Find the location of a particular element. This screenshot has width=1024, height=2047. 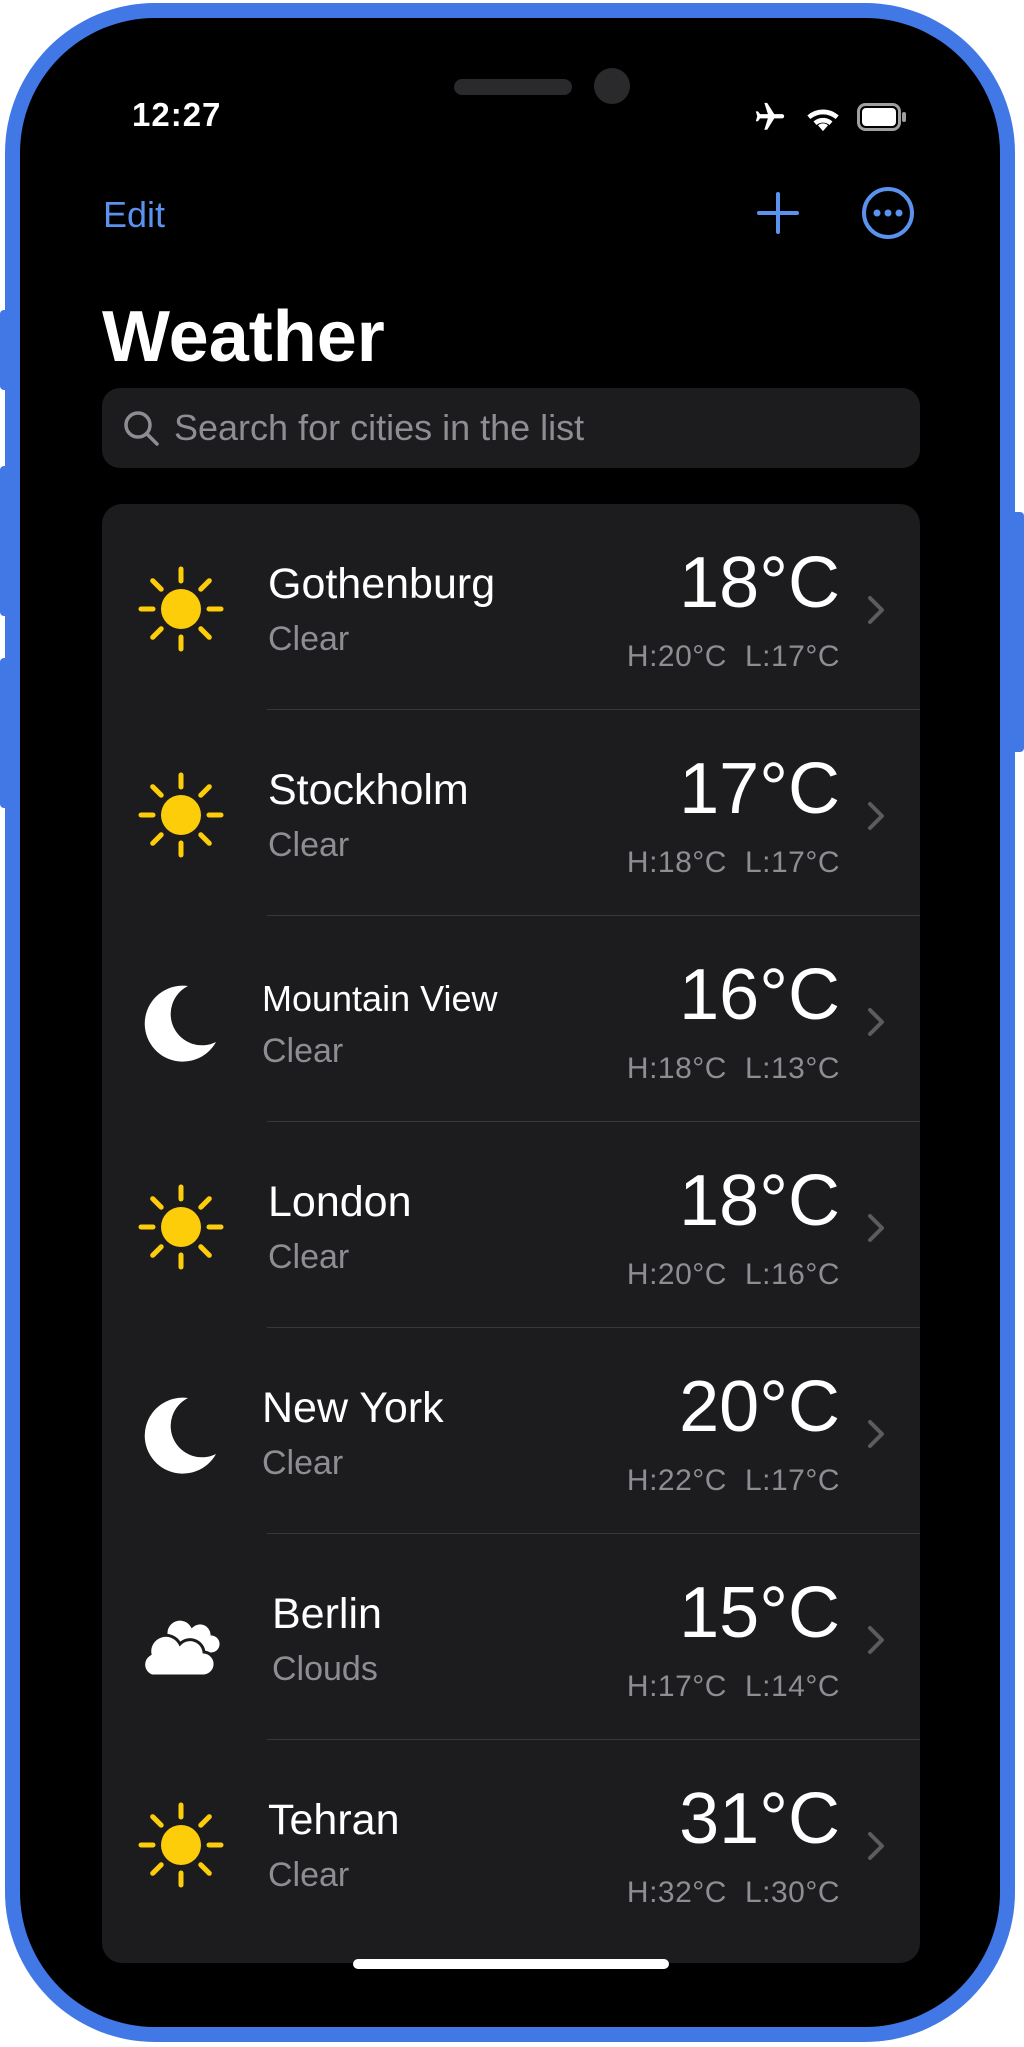

city-row: Stockholm Clear 17°C H:18°C L:17°C is located at coordinates (511, 813).